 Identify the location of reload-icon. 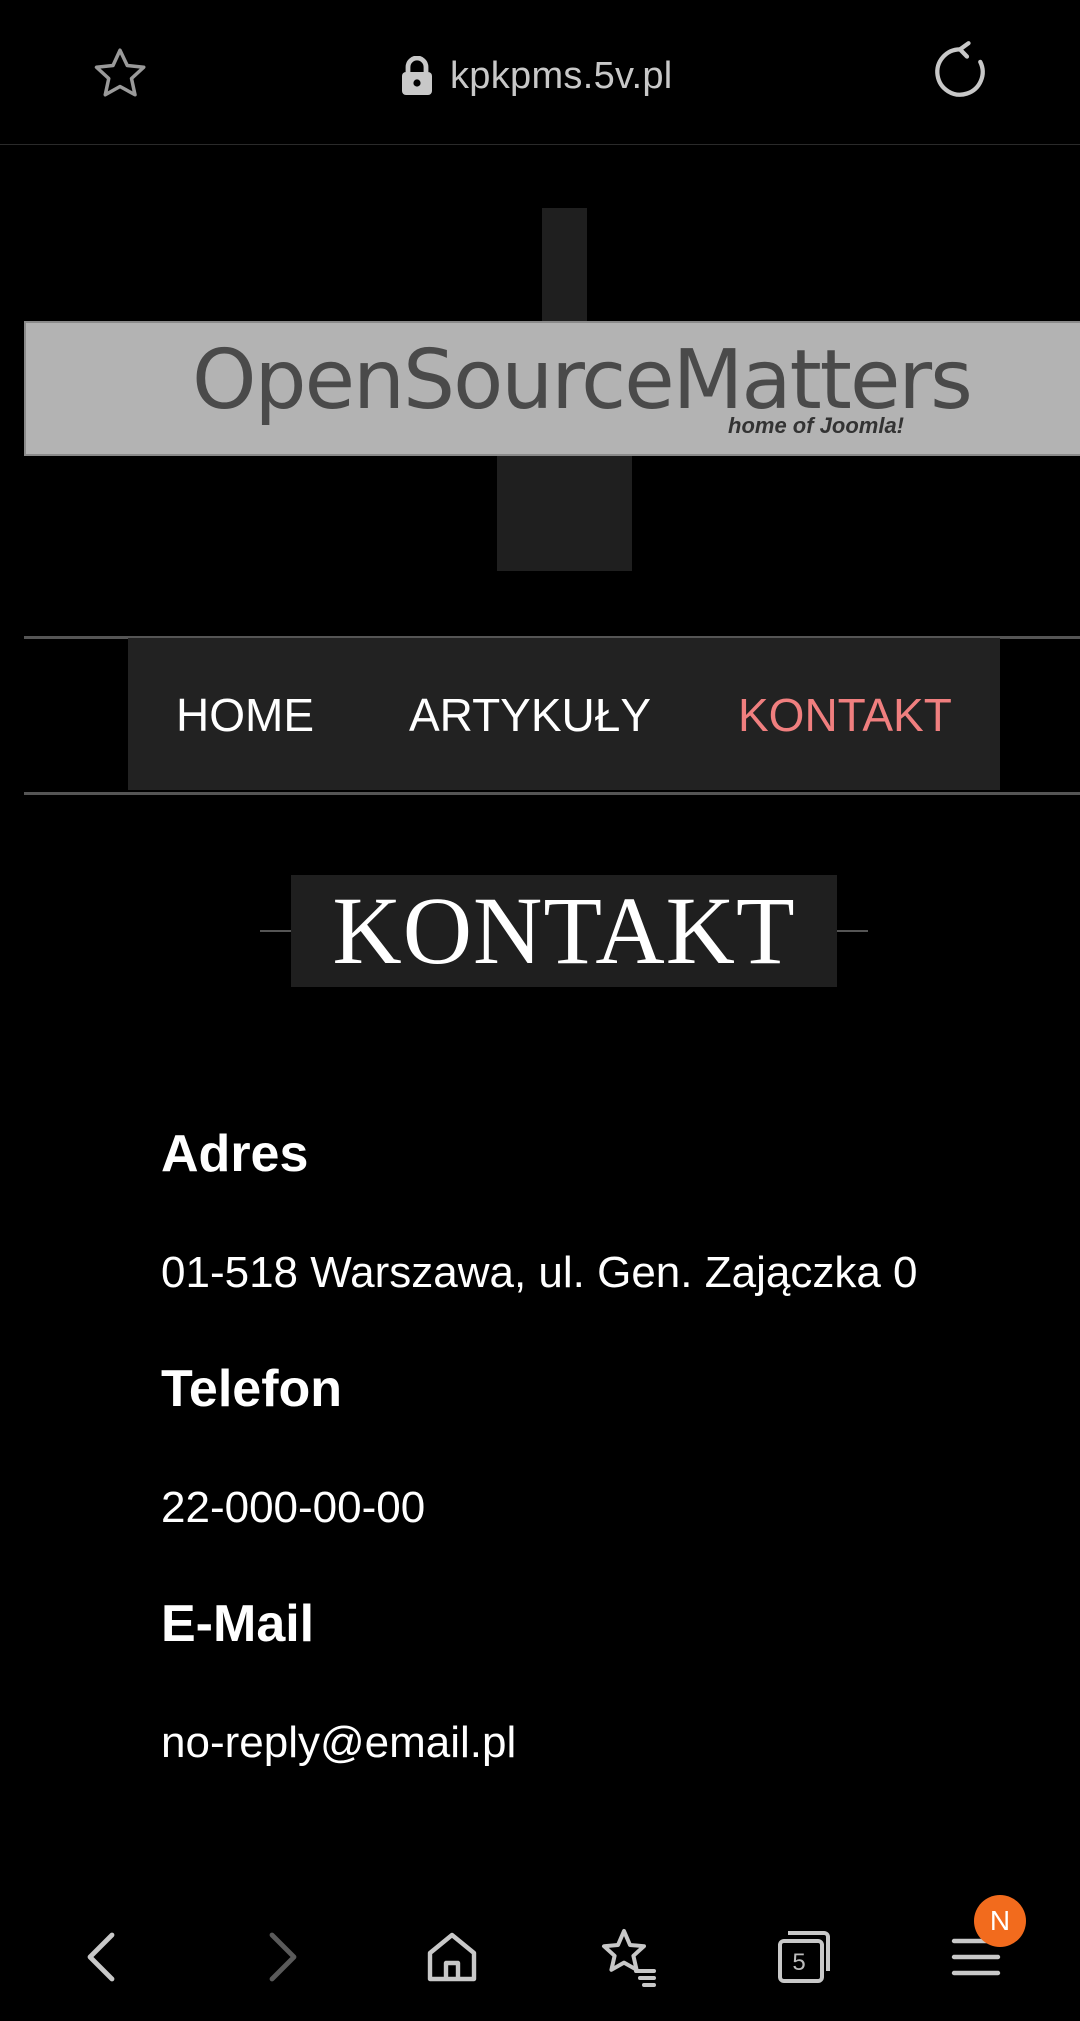
(960, 72).